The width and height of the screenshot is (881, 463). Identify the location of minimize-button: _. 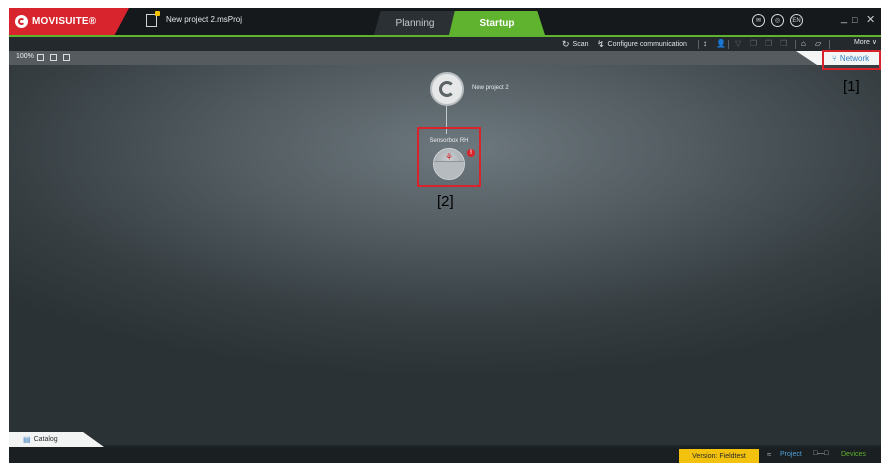
(844, 18).